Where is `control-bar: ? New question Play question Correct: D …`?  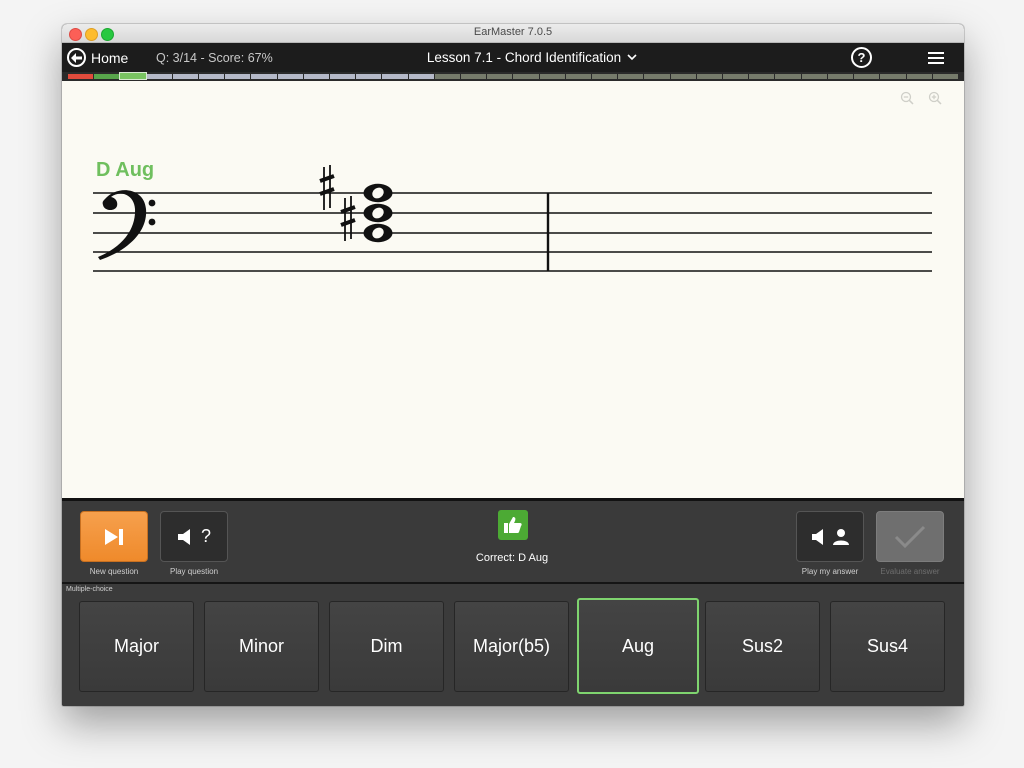 control-bar: ? New question Play question Correct: D … is located at coordinates (513, 541).